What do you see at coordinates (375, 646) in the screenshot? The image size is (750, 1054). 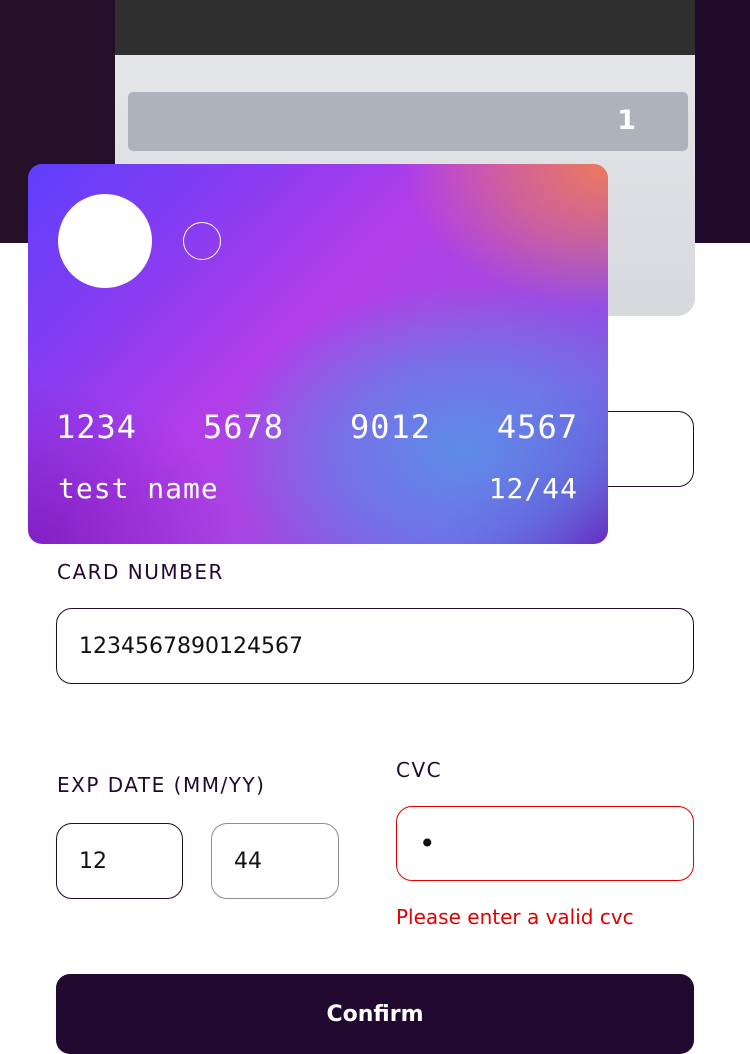 I see `card-number-input: 1234567890124567` at bounding box center [375, 646].